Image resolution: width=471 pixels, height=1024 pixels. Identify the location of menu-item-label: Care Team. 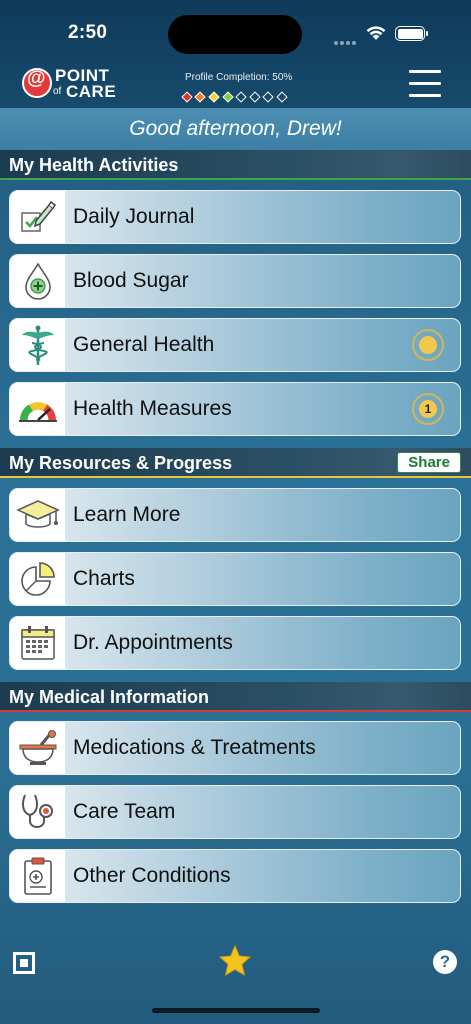
(124, 811).